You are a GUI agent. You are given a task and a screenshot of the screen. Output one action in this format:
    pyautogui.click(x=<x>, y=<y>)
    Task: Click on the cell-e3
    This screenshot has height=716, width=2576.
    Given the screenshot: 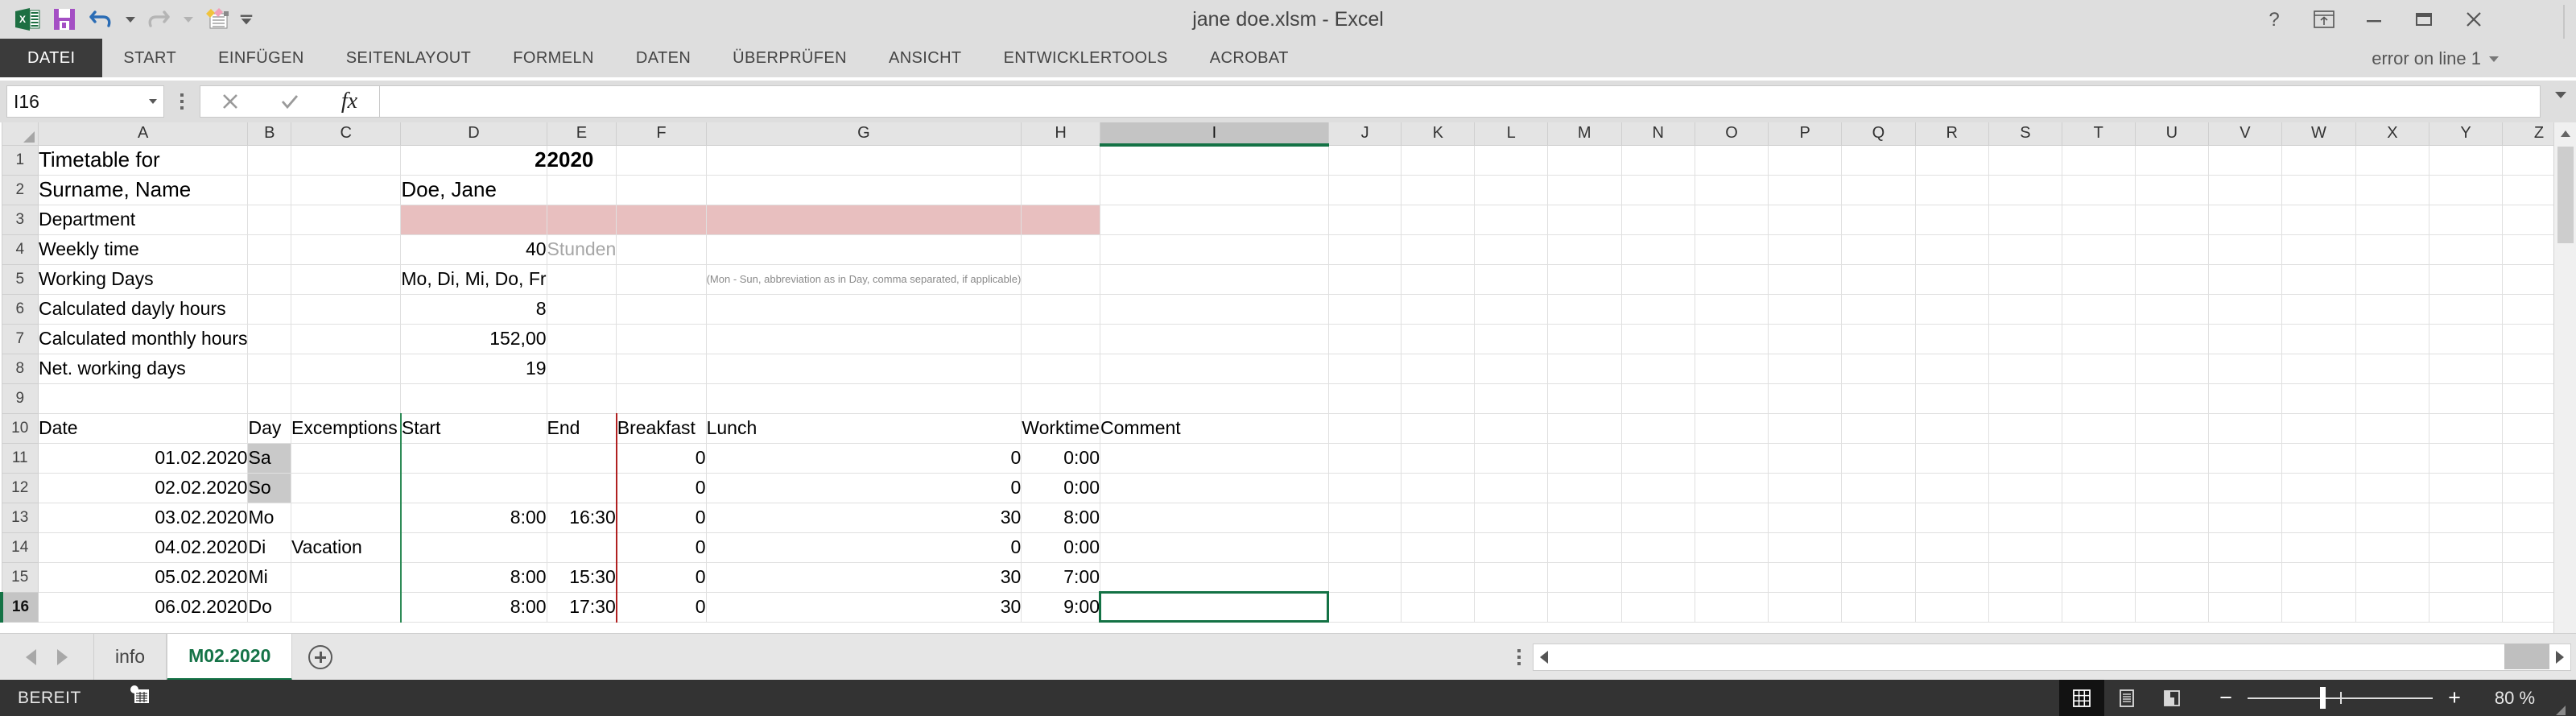 What is the action you would take?
    pyautogui.click(x=582, y=220)
    